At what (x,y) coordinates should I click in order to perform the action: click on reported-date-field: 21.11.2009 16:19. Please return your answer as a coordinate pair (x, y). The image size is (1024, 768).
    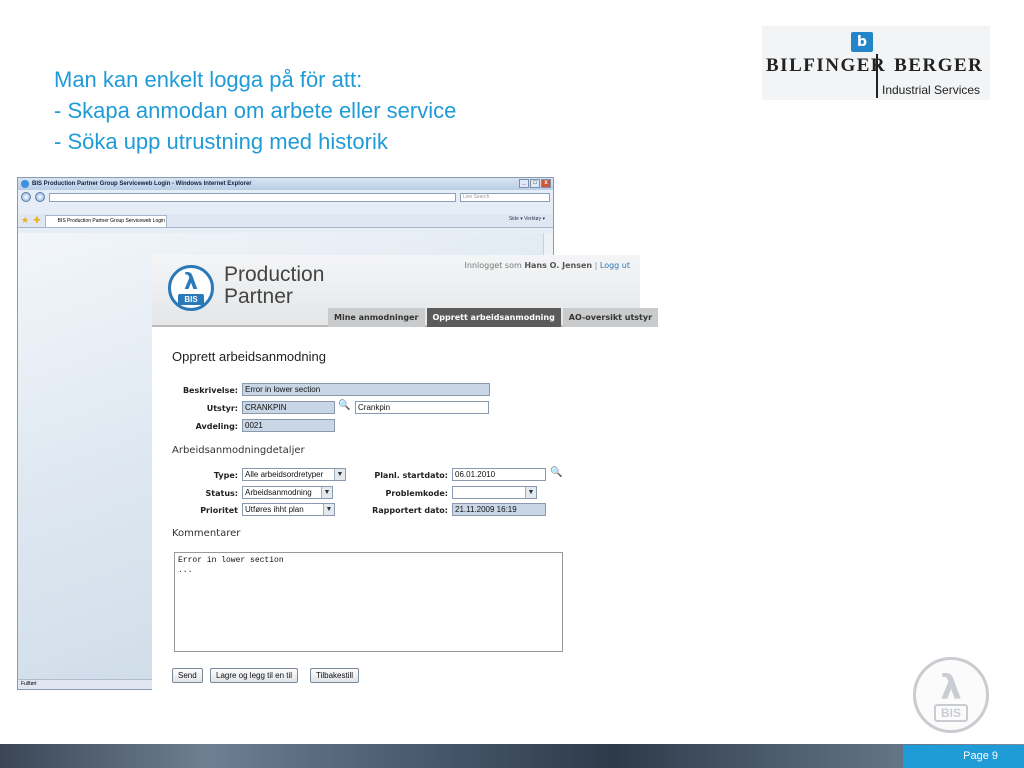
    Looking at the image, I should click on (499, 509).